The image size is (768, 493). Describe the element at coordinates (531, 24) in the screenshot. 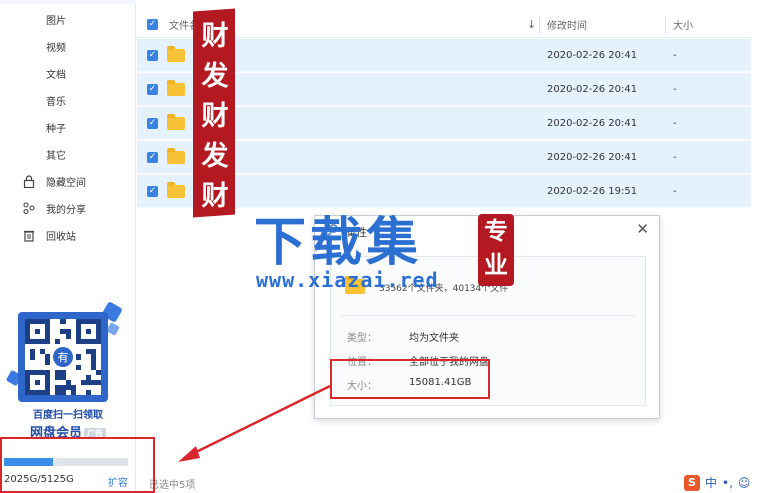

I see `sort-arrow-icon: ↓` at that location.